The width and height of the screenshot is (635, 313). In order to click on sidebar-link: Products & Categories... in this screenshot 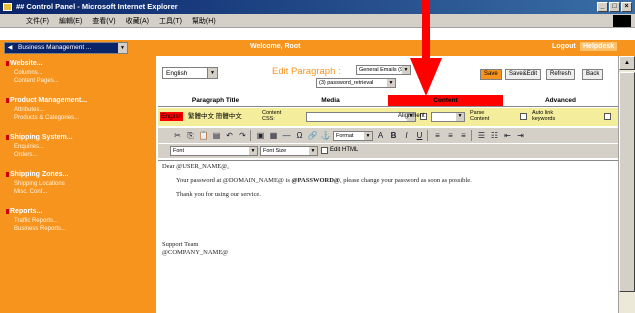, I will do `click(85, 118)`.